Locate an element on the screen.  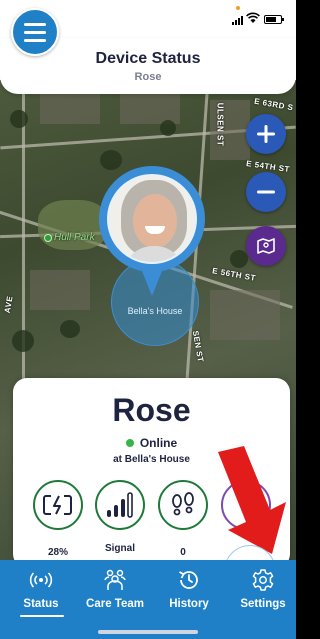
tab-status-label: Status is located at coordinates (41, 604).